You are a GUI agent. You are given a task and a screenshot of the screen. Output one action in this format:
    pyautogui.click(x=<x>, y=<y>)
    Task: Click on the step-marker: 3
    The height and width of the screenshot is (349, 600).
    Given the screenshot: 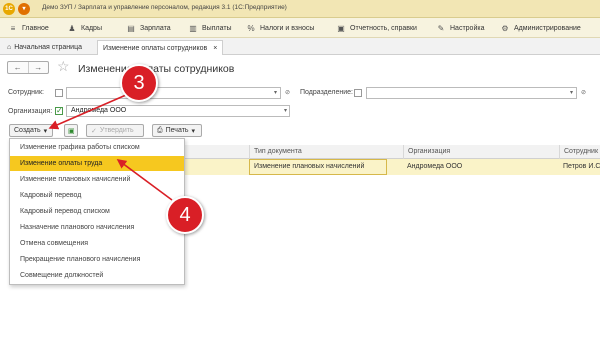 What is the action you would take?
    pyautogui.click(x=139, y=83)
    